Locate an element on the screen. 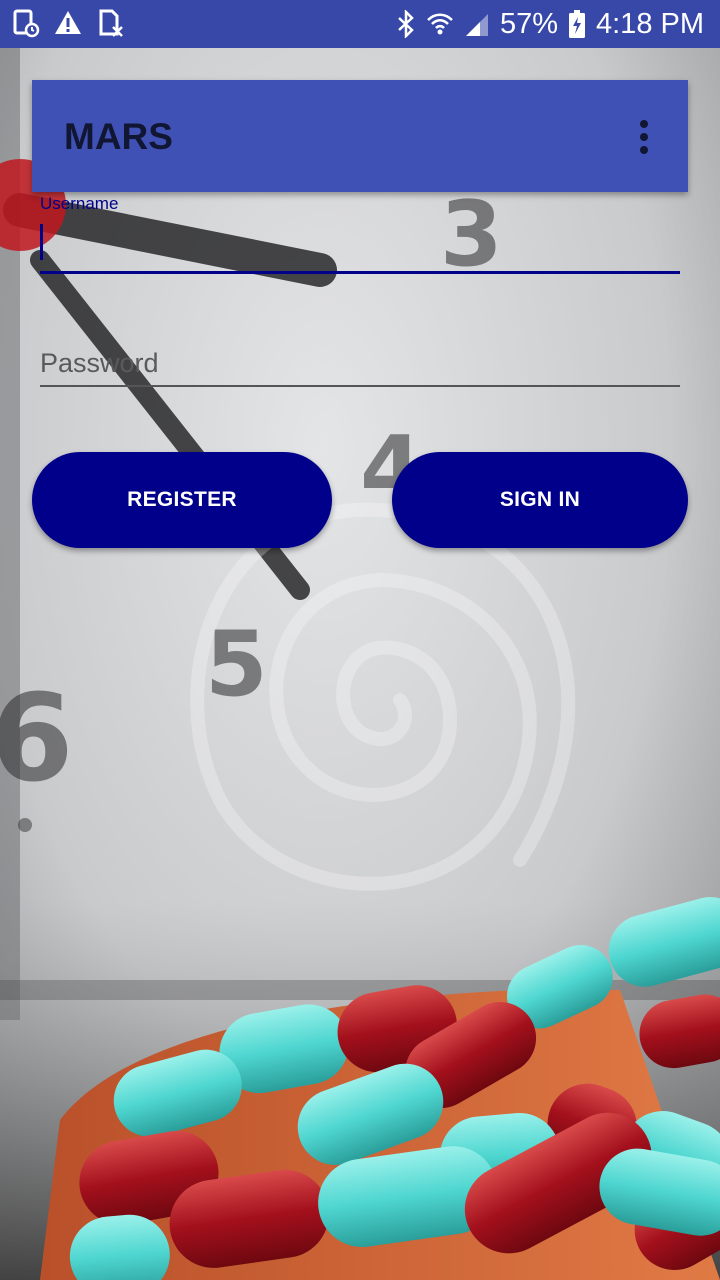 The width and height of the screenshot is (720, 1280). sign-in-button: SIGN IN is located at coordinates (540, 500).